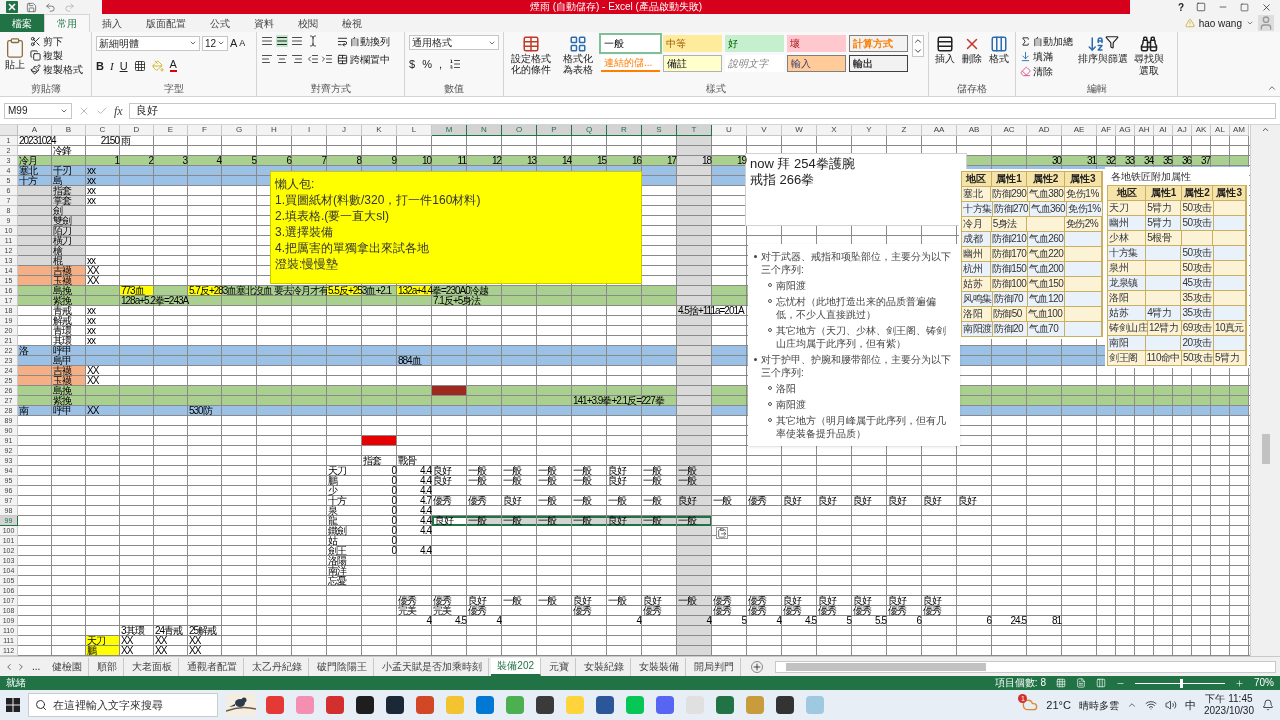 This screenshot has width=1280, height=720. What do you see at coordinates (1220, 130) in the screenshot?
I see `column-header: AL` at bounding box center [1220, 130].